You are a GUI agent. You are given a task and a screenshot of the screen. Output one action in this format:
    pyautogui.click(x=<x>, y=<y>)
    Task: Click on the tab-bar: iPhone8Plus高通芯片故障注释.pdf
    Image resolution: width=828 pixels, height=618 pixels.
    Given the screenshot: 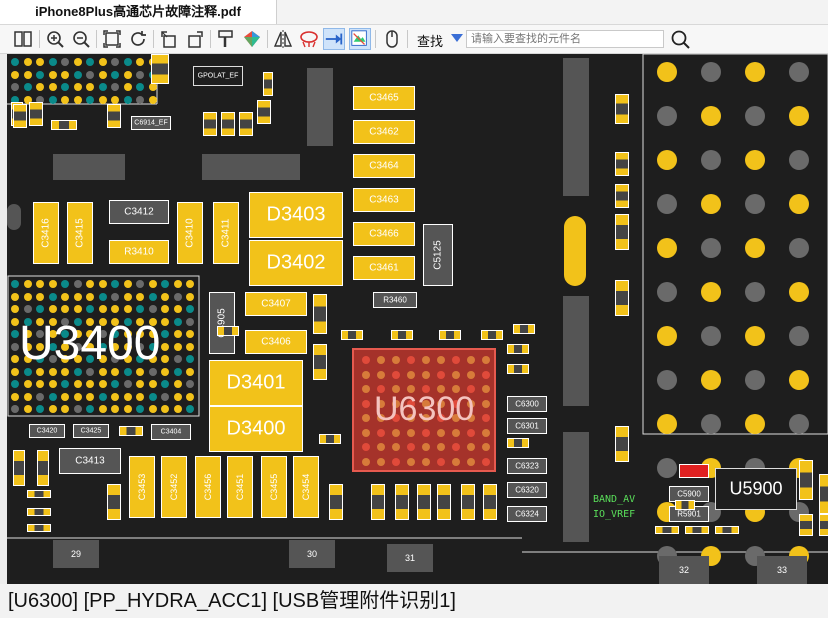 What is the action you would take?
    pyautogui.click(x=414, y=12)
    